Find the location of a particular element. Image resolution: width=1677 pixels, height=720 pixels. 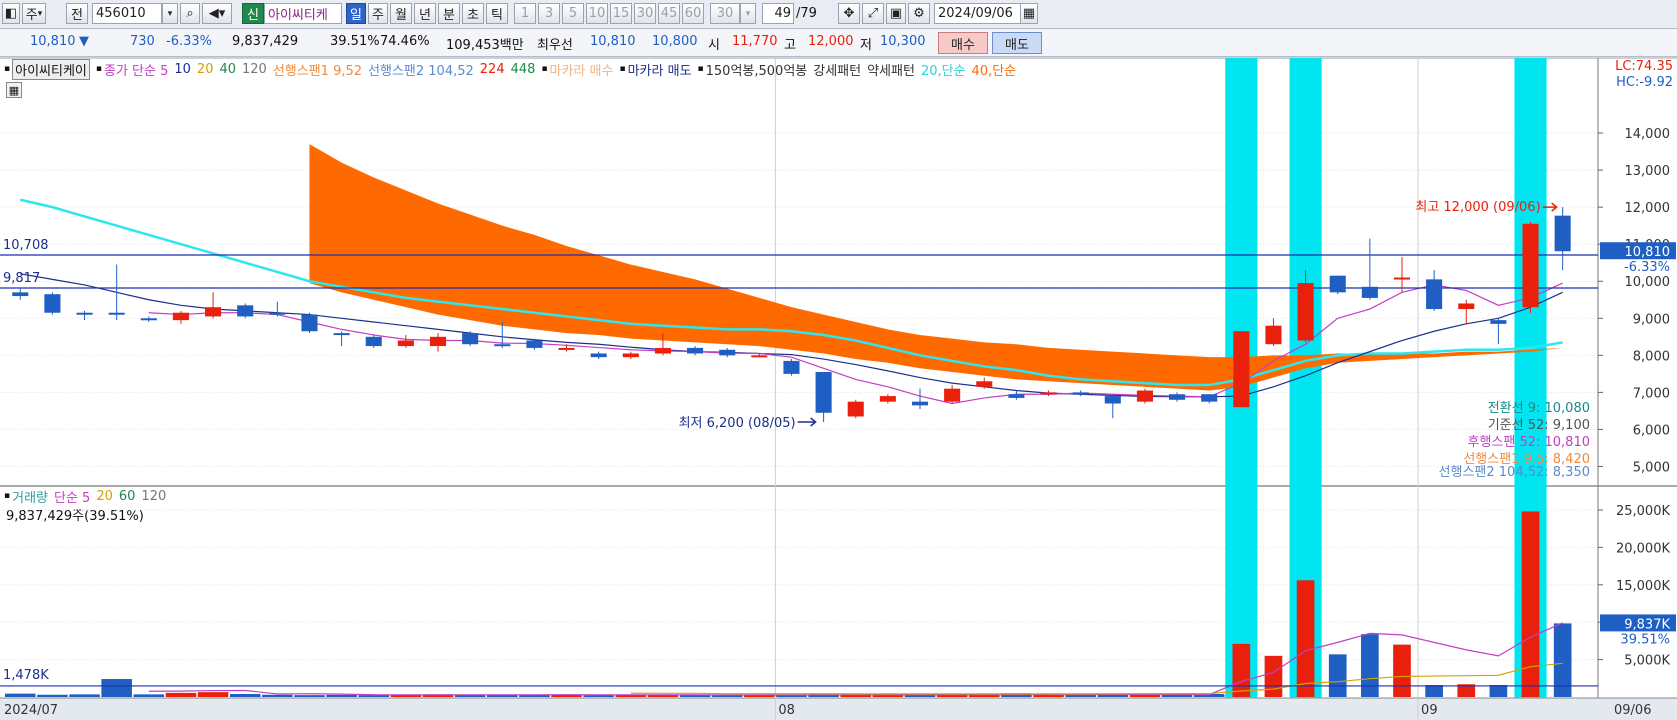

legend-weak: 약세패턴 is located at coordinates (891, 69).